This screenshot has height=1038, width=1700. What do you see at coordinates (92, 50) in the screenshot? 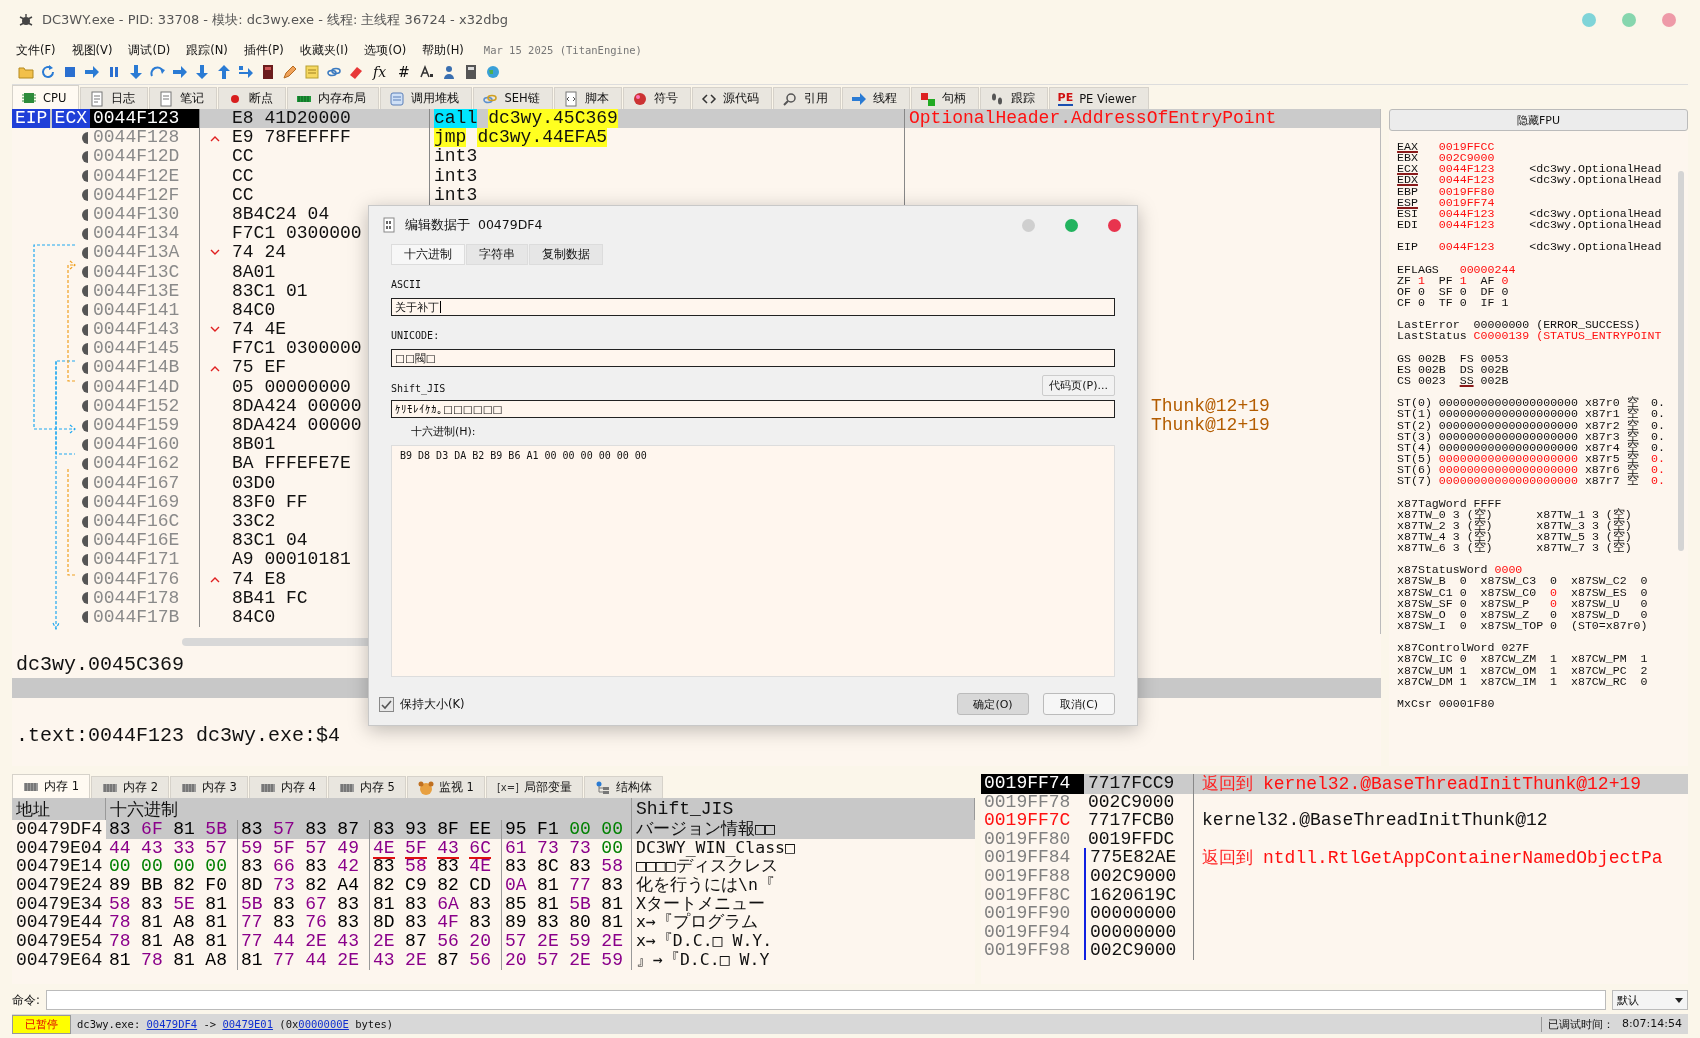
I see `menu-item: 视图(V)` at bounding box center [92, 50].